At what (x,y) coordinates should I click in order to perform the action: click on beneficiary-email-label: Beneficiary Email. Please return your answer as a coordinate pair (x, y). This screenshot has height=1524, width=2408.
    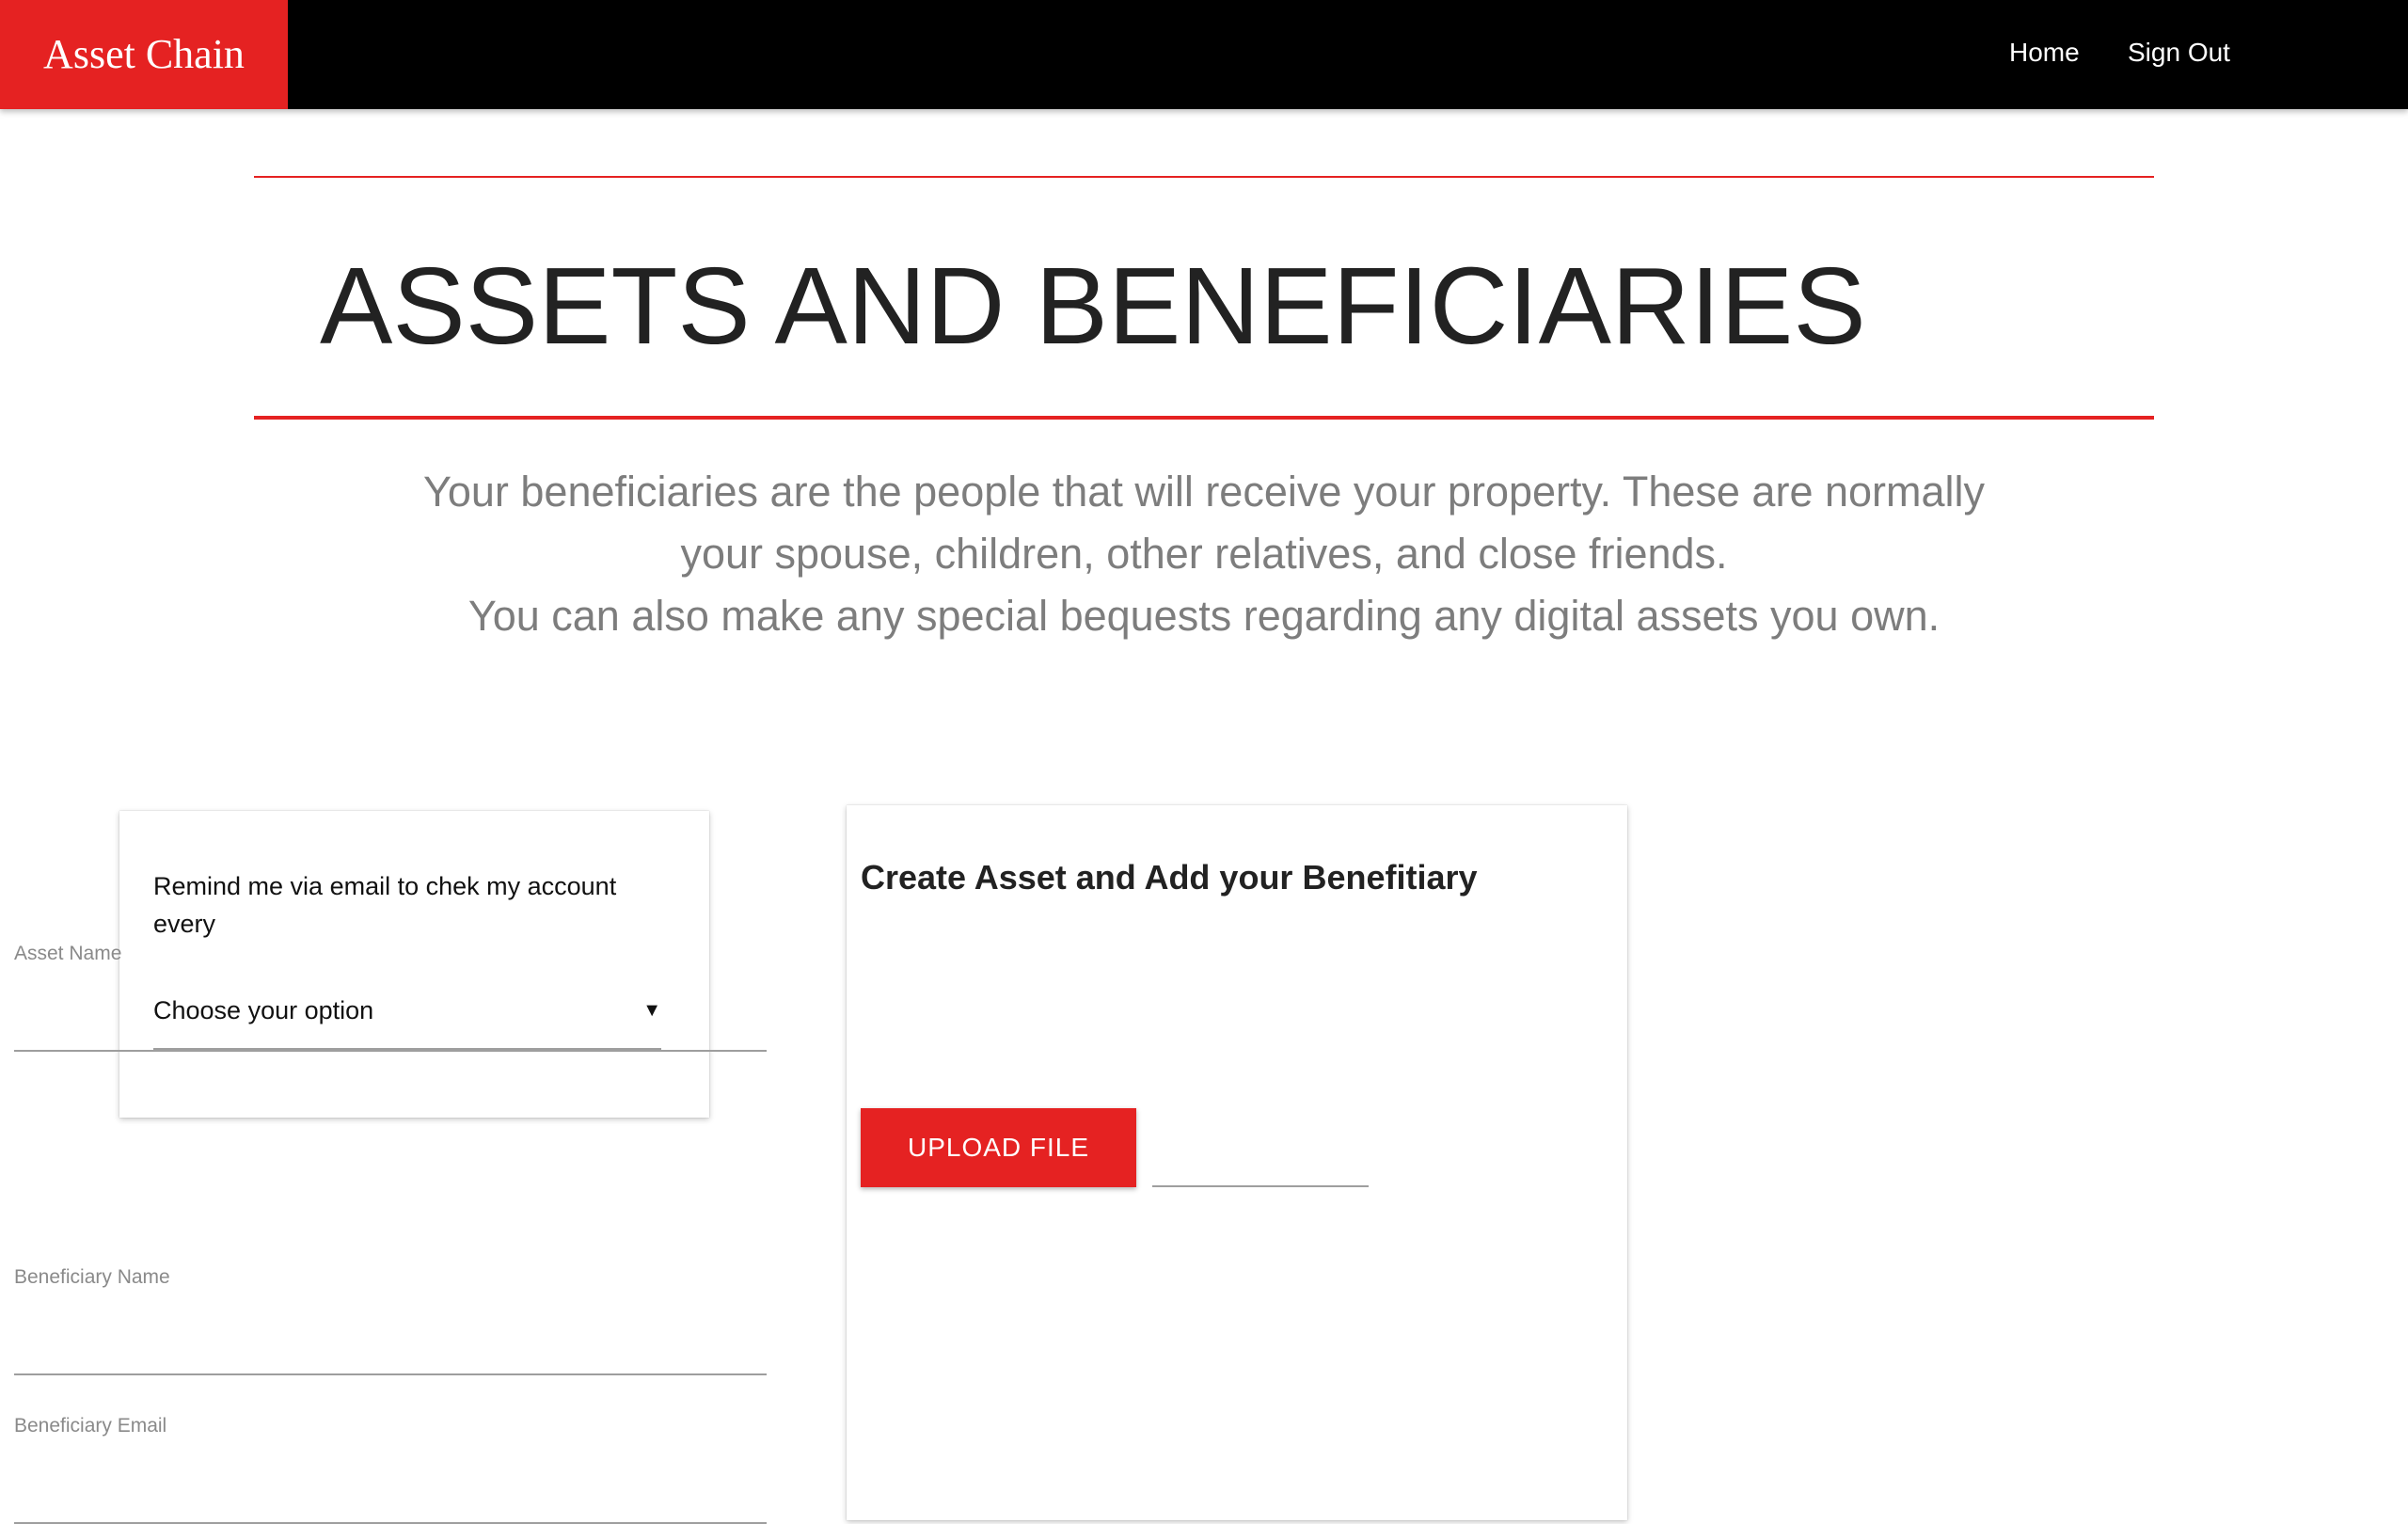
    Looking at the image, I should click on (91, 1426).